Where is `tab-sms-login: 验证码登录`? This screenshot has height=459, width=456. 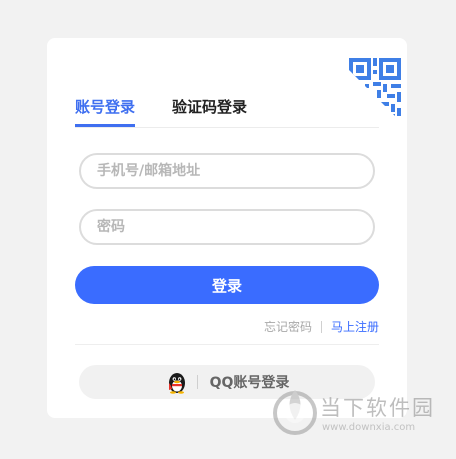
tab-sms-login: 验证码登录 is located at coordinates (209, 106).